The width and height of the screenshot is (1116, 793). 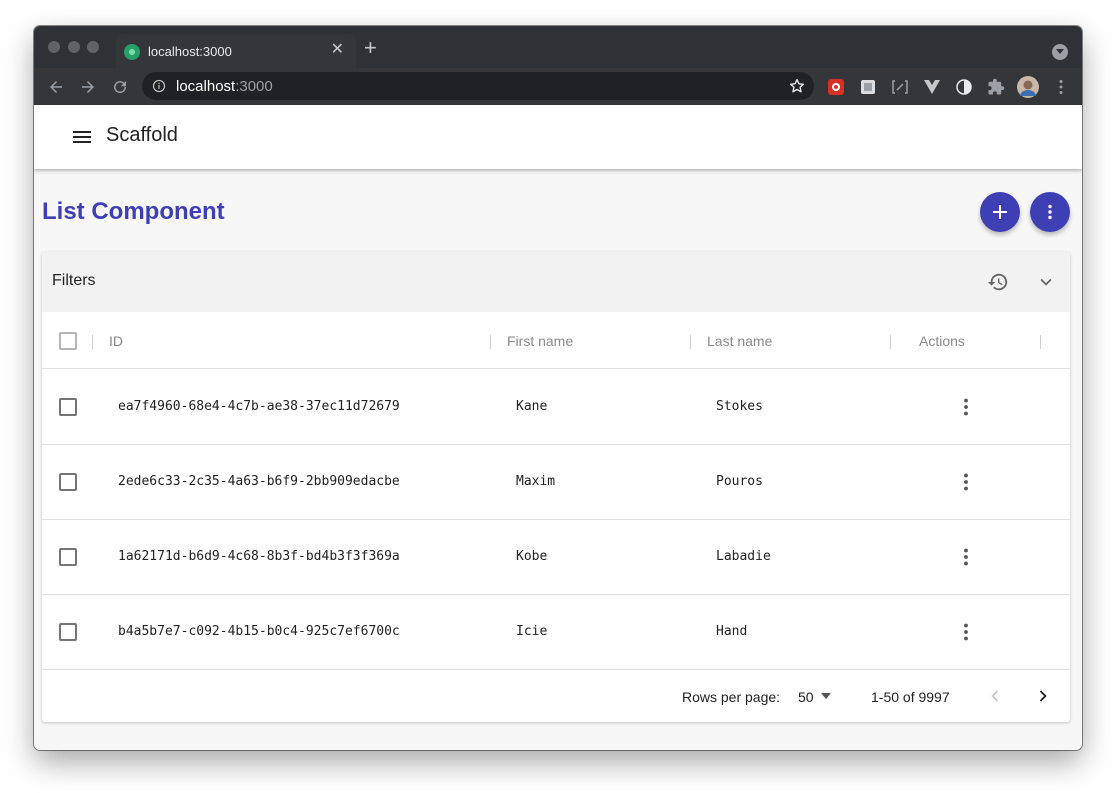 I want to click on url-host: localhost, so click(x=206, y=86).